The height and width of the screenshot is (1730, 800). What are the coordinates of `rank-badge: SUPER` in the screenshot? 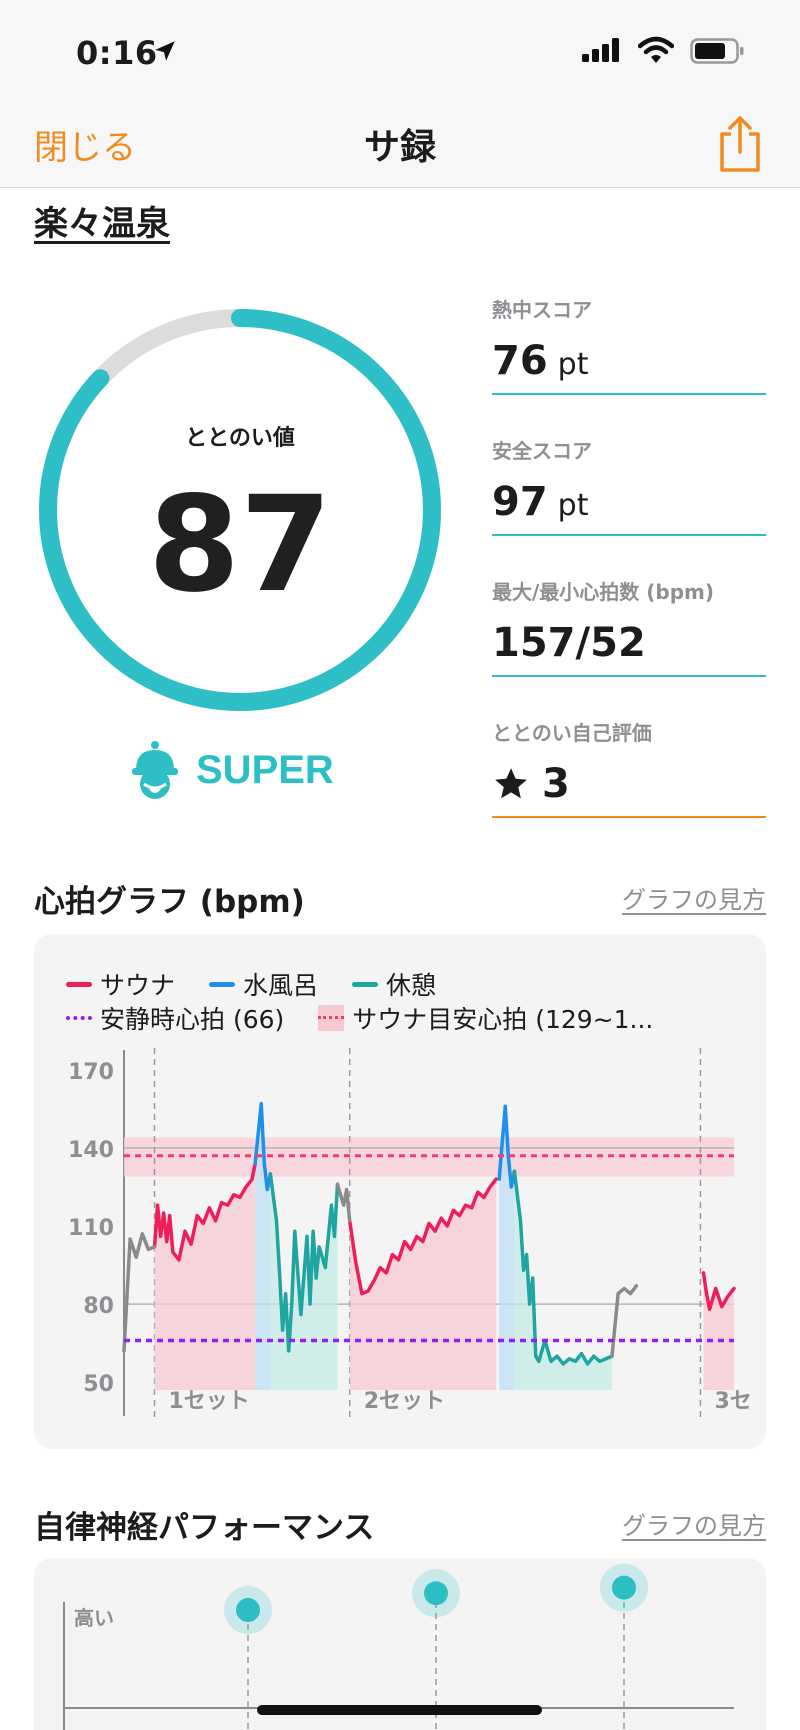 It's located at (232, 770).